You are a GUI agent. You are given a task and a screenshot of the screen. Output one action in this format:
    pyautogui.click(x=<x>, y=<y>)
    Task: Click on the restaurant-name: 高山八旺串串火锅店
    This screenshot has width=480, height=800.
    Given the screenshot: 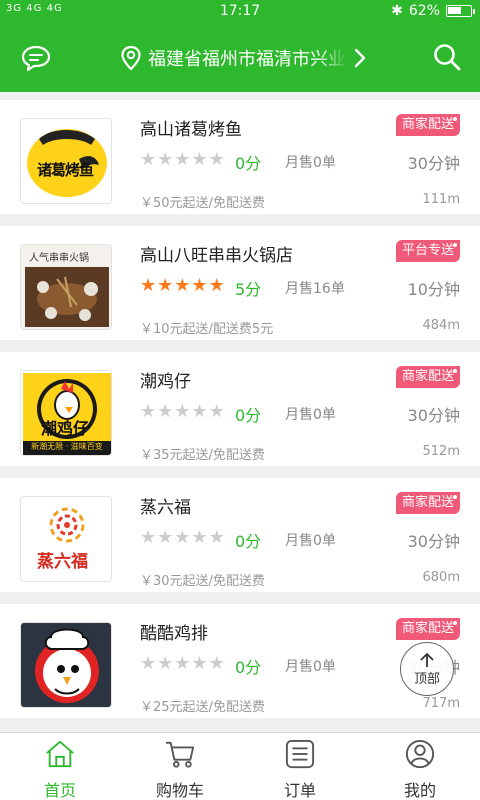 What is the action you would take?
    pyautogui.click(x=216, y=256)
    